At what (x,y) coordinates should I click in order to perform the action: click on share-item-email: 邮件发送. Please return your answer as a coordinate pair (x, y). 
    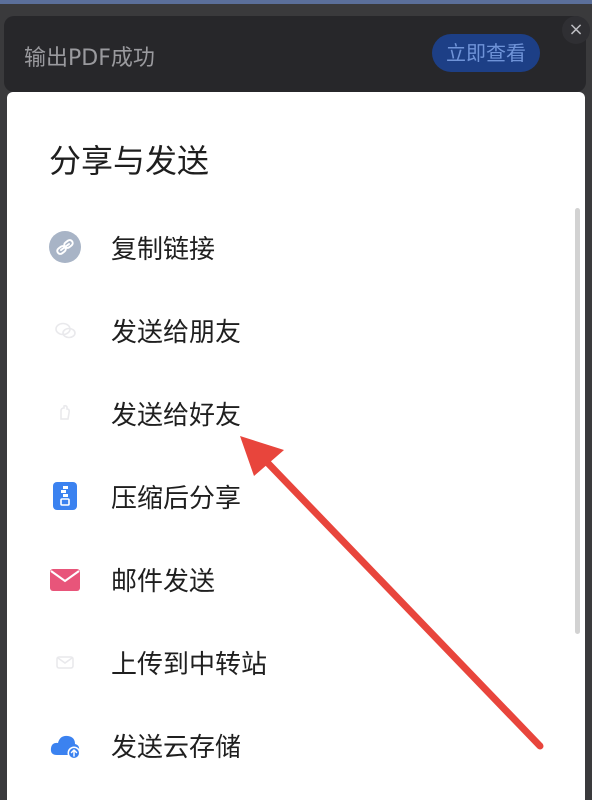
    Looking at the image, I should click on (287, 579).